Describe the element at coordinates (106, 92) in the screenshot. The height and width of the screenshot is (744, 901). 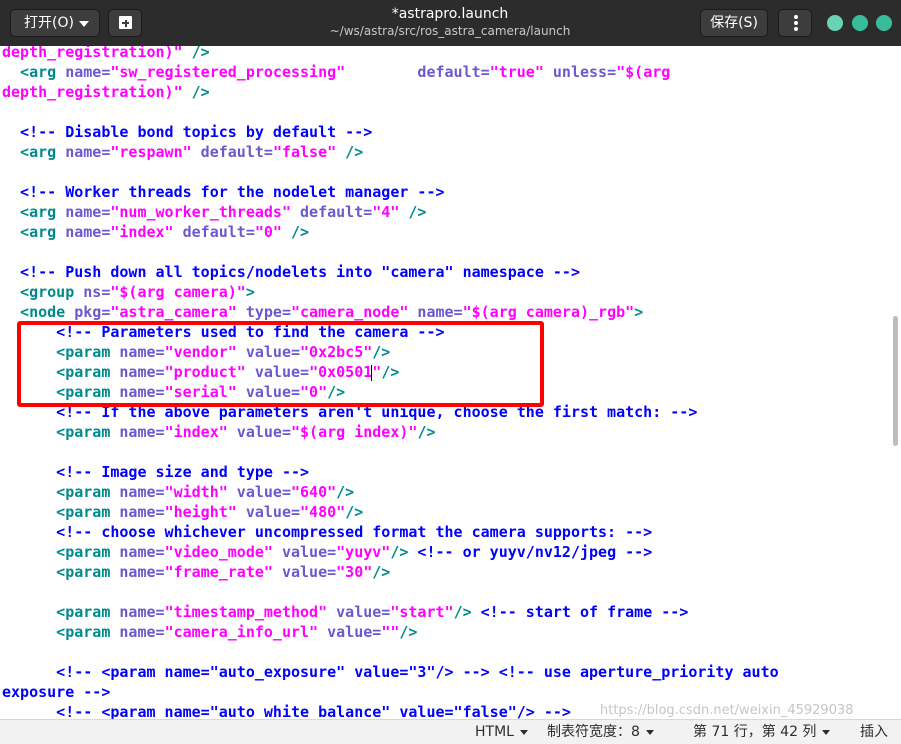
I see `code-line: depth_registration)" />` at that location.